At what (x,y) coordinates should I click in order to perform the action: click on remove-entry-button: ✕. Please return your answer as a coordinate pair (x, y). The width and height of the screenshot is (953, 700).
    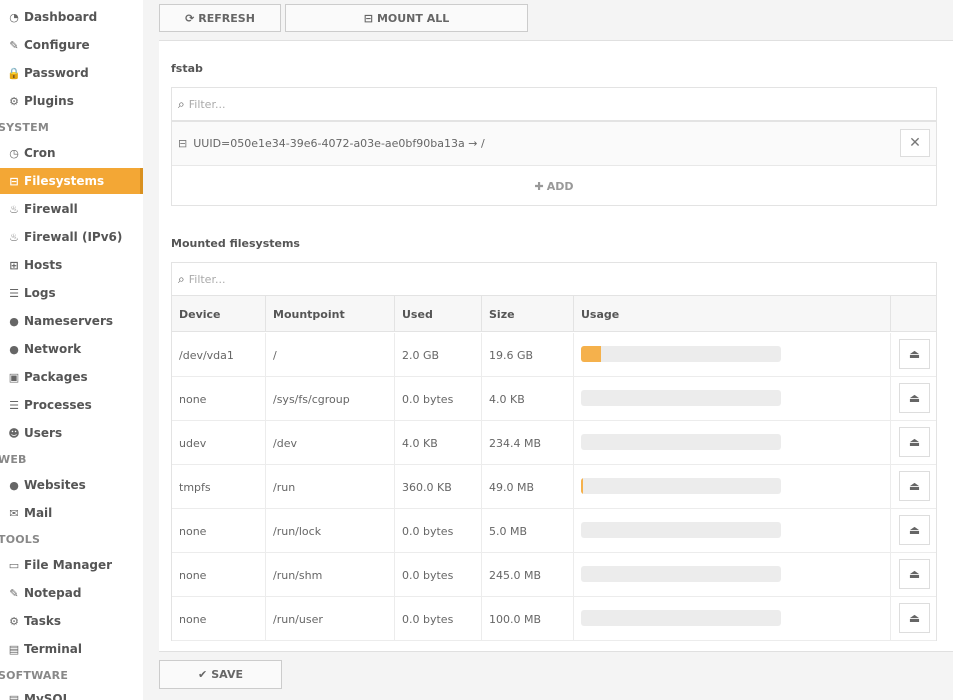
    Looking at the image, I should click on (915, 143).